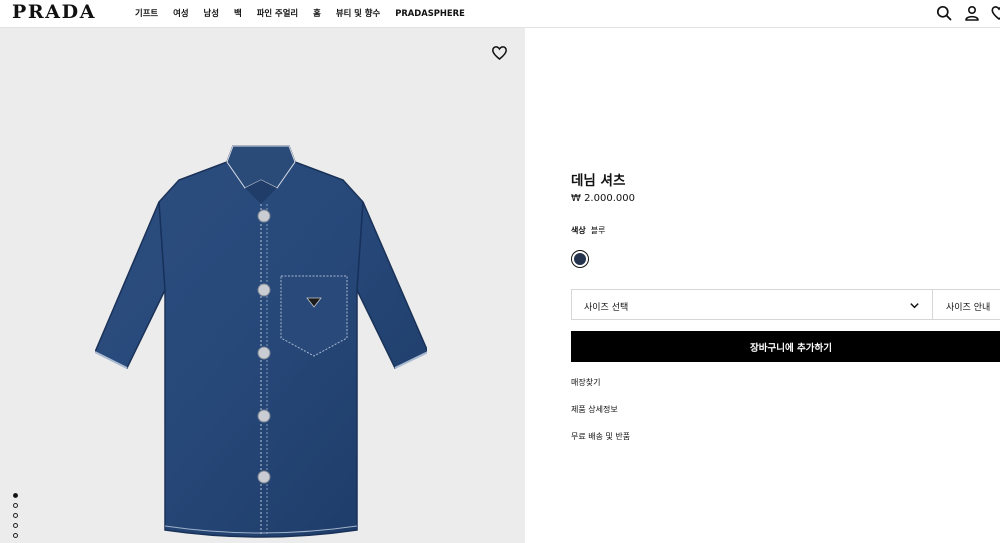 Image resolution: width=1000 pixels, height=543 pixels. Describe the element at coordinates (603, 198) in the screenshot. I see `product-price: ₩ 2.000.000` at that location.